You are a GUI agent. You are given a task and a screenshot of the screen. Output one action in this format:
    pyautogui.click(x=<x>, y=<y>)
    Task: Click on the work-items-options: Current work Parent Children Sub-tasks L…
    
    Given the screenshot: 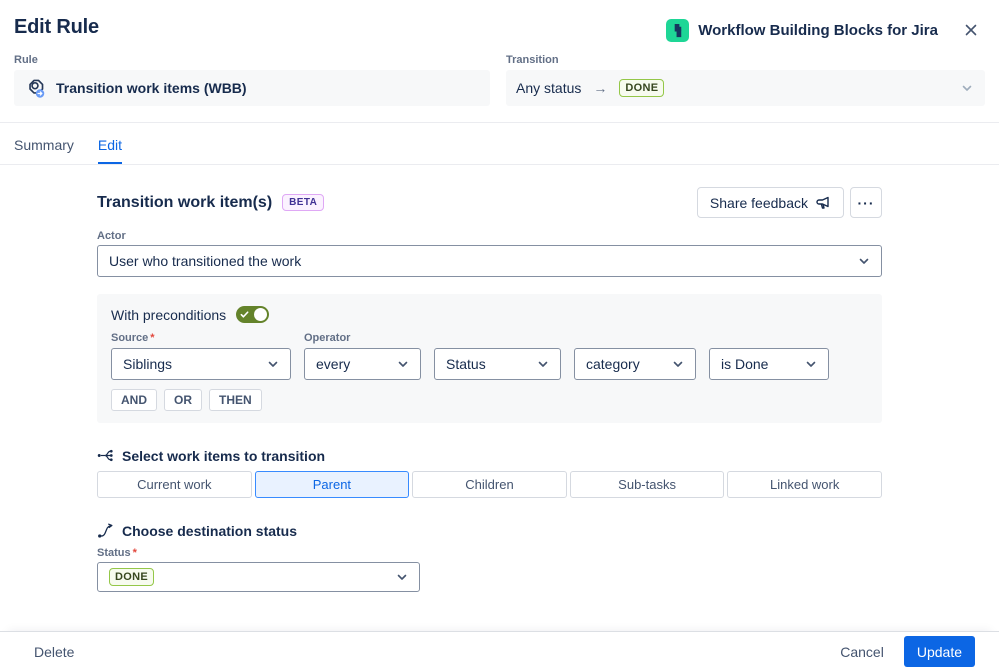 What is the action you would take?
    pyautogui.click(x=489, y=484)
    